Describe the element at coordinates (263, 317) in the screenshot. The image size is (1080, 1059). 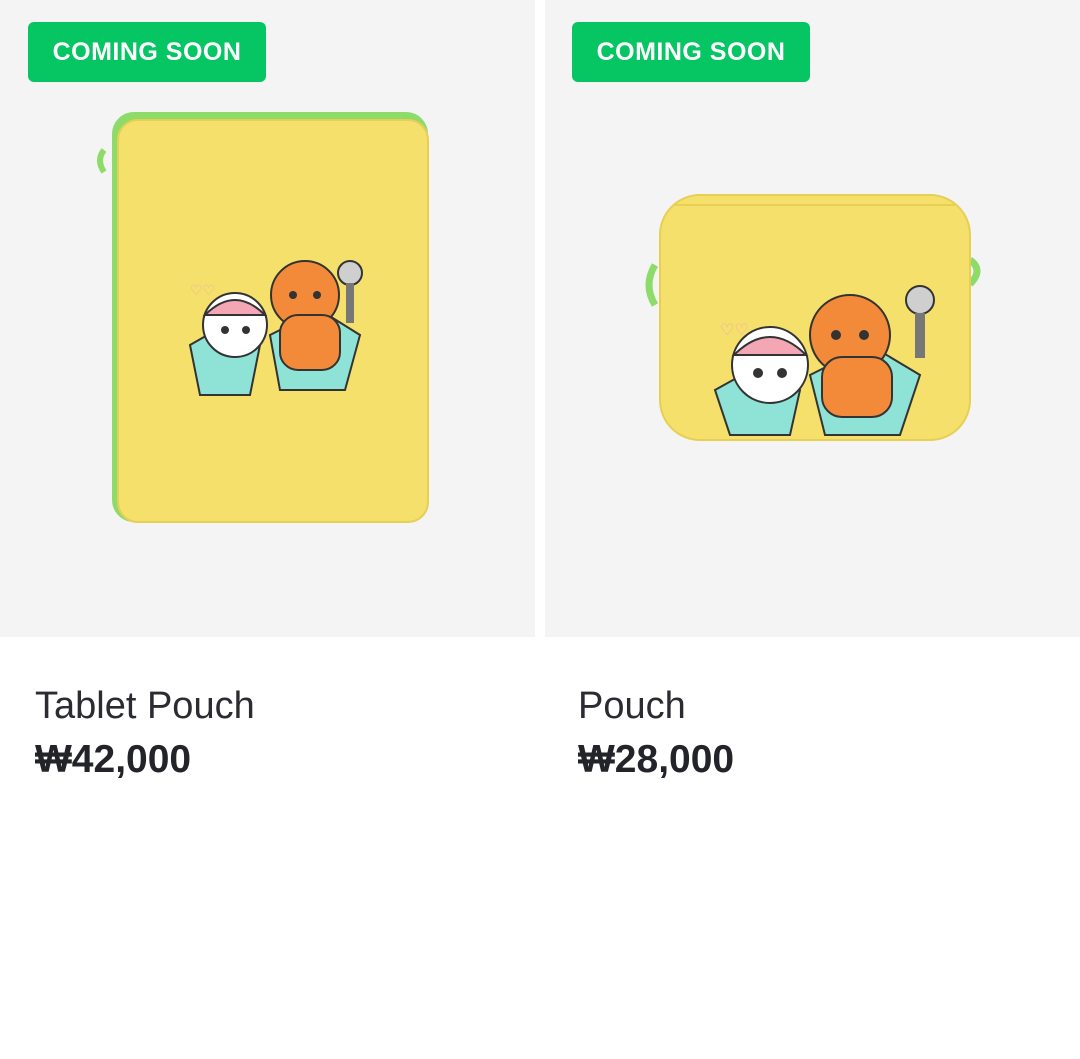
I see `tablet-pouch-image: ♡♡` at that location.